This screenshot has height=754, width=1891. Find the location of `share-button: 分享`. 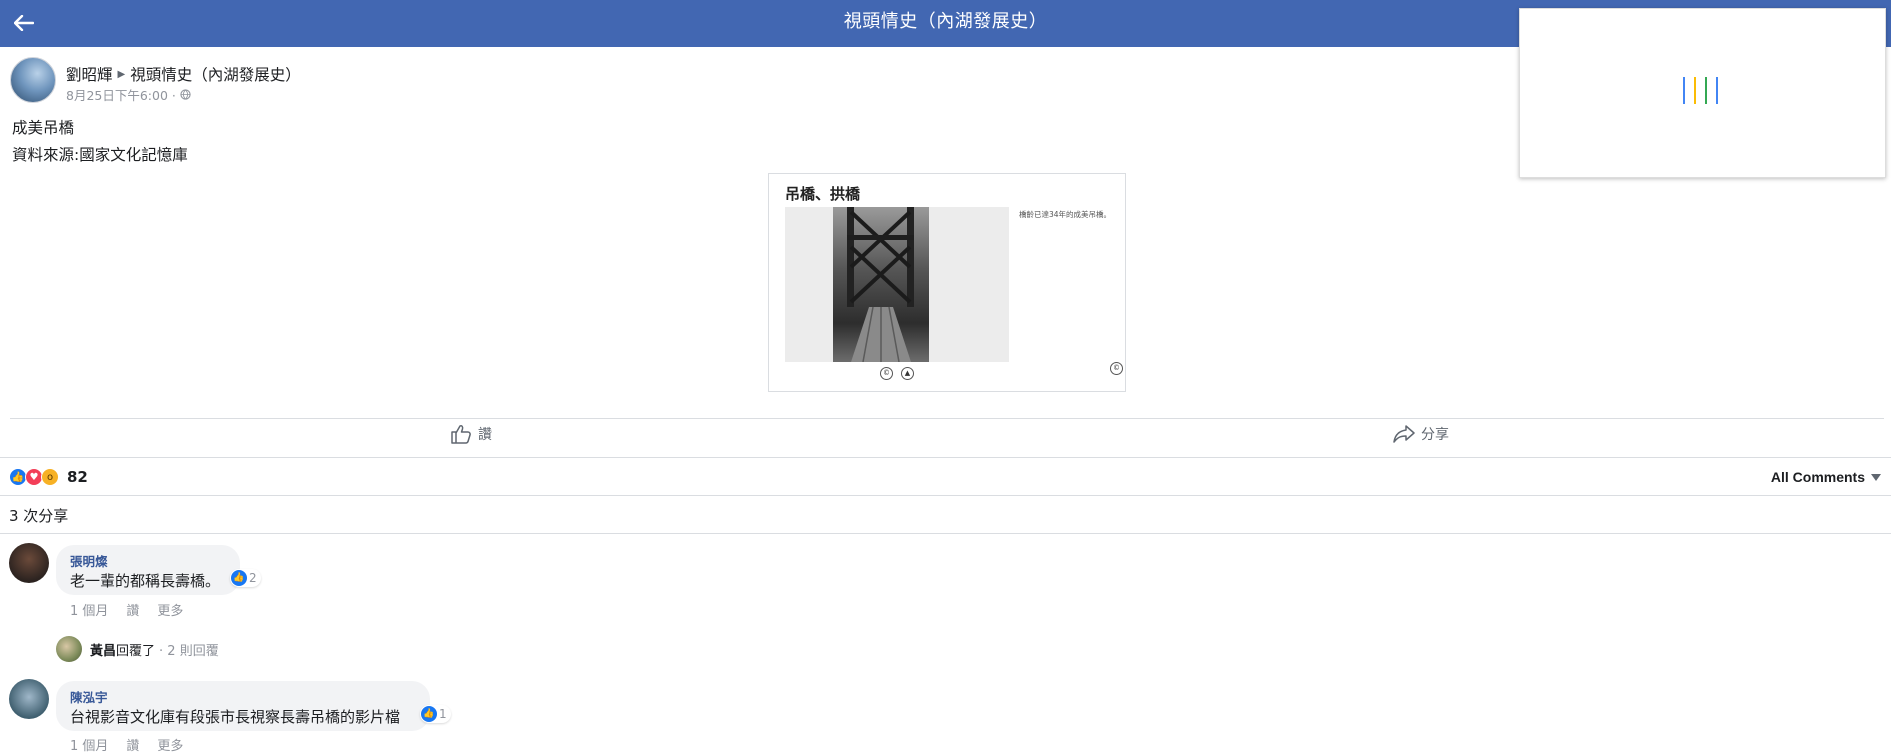

share-button: 分享 is located at coordinates (1421, 434).